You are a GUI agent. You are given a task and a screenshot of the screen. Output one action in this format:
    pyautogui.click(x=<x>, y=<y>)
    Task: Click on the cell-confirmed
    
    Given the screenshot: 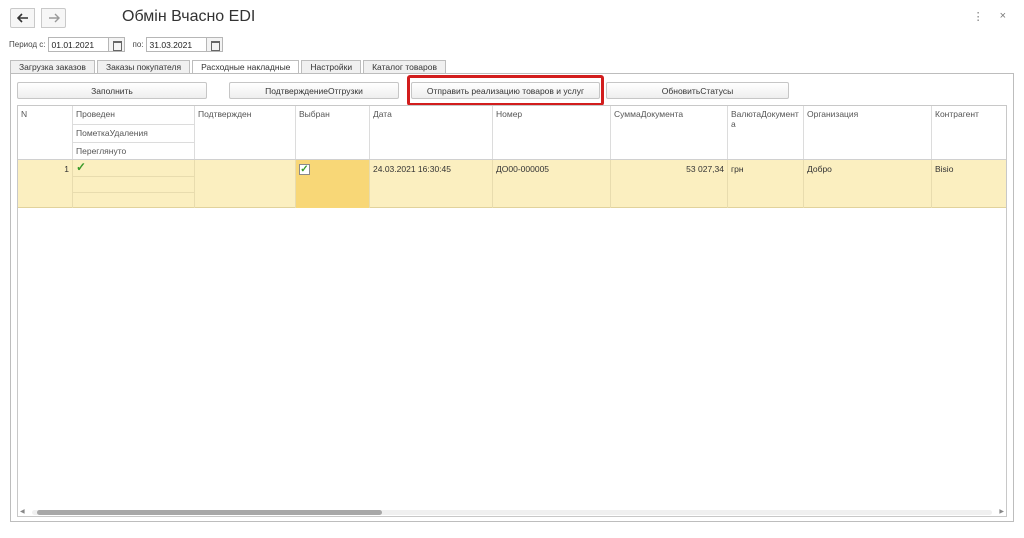 What is the action you would take?
    pyautogui.click(x=245, y=184)
    